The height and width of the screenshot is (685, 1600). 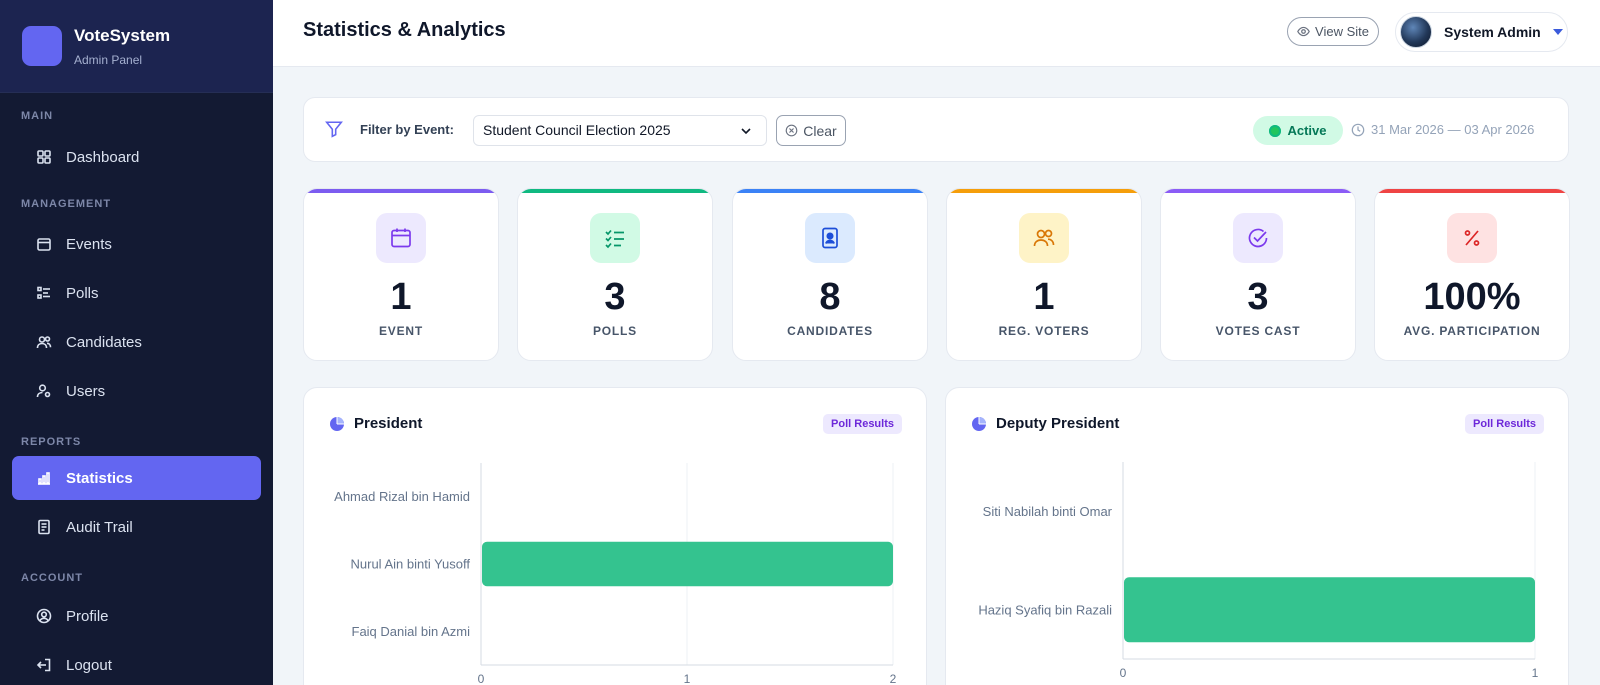 What do you see at coordinates (615, 274) in the screenshot?
I see `stat-card-polls: 3 POLLS` at bounding box center [615, 274].